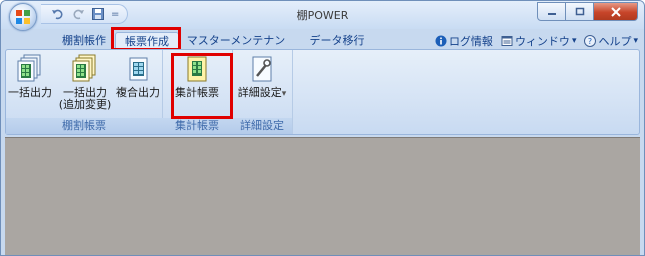 The width and height of the screenshot is (645, 256). I want to click on system-buttons, so click(587, 11).